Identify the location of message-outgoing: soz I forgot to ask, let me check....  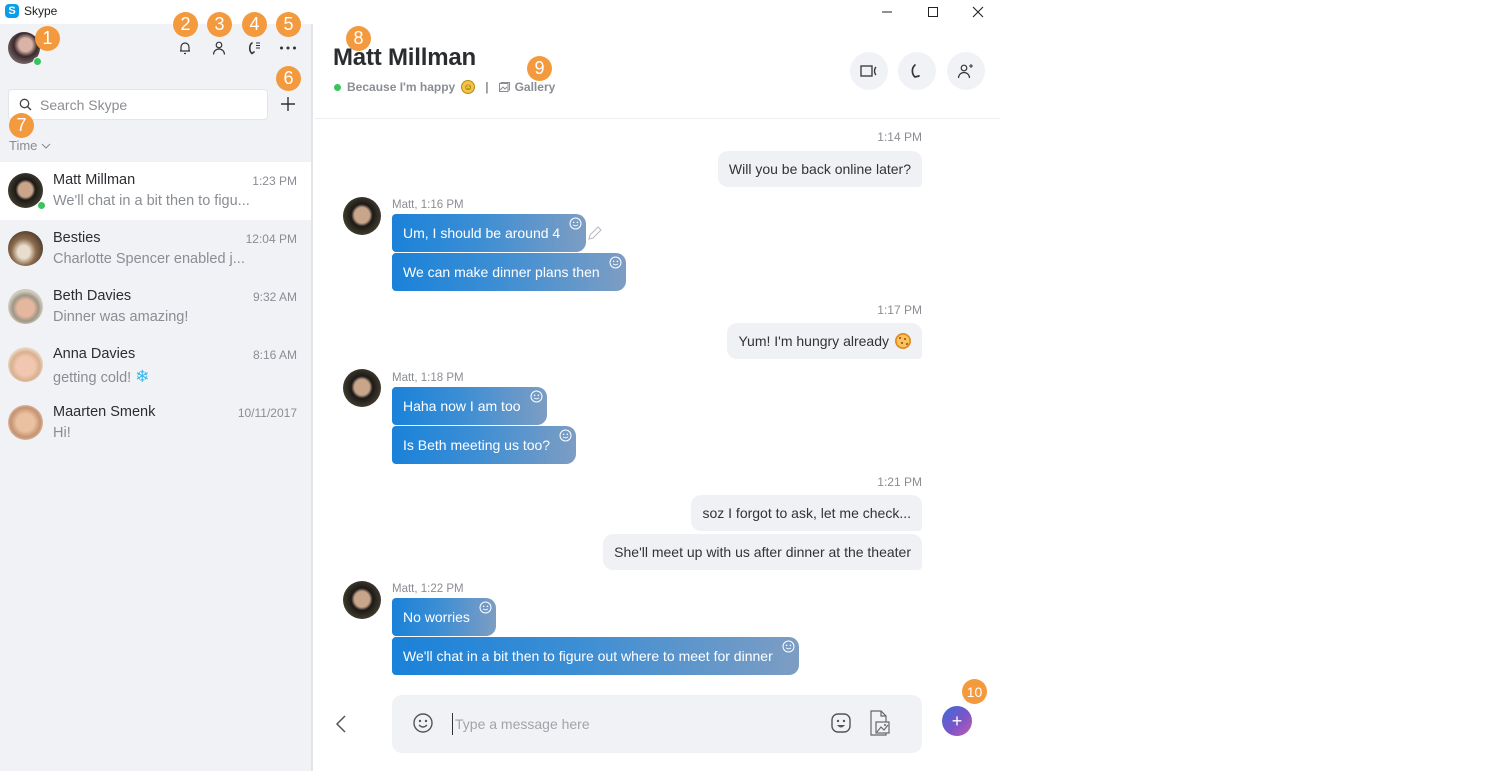
(806, 513).